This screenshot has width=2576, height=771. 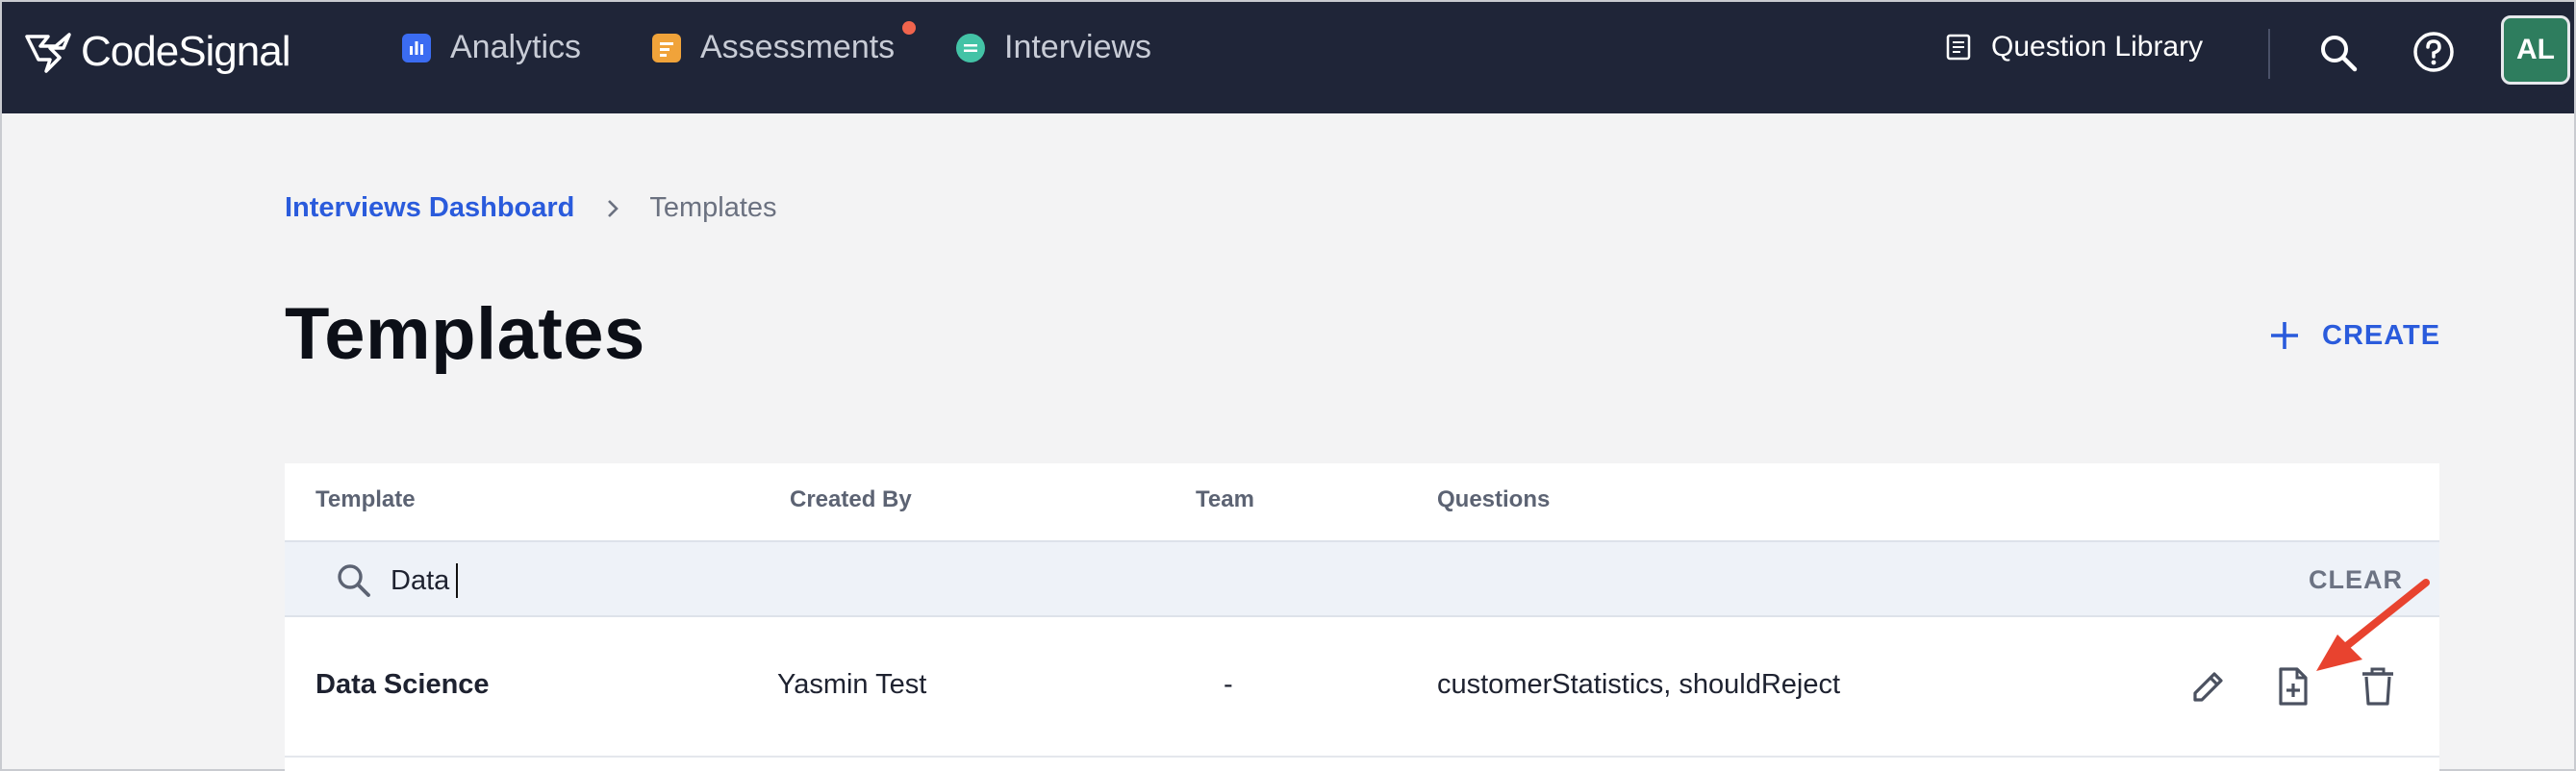 I want to click on book-icon, so click(x=1959, y=48).